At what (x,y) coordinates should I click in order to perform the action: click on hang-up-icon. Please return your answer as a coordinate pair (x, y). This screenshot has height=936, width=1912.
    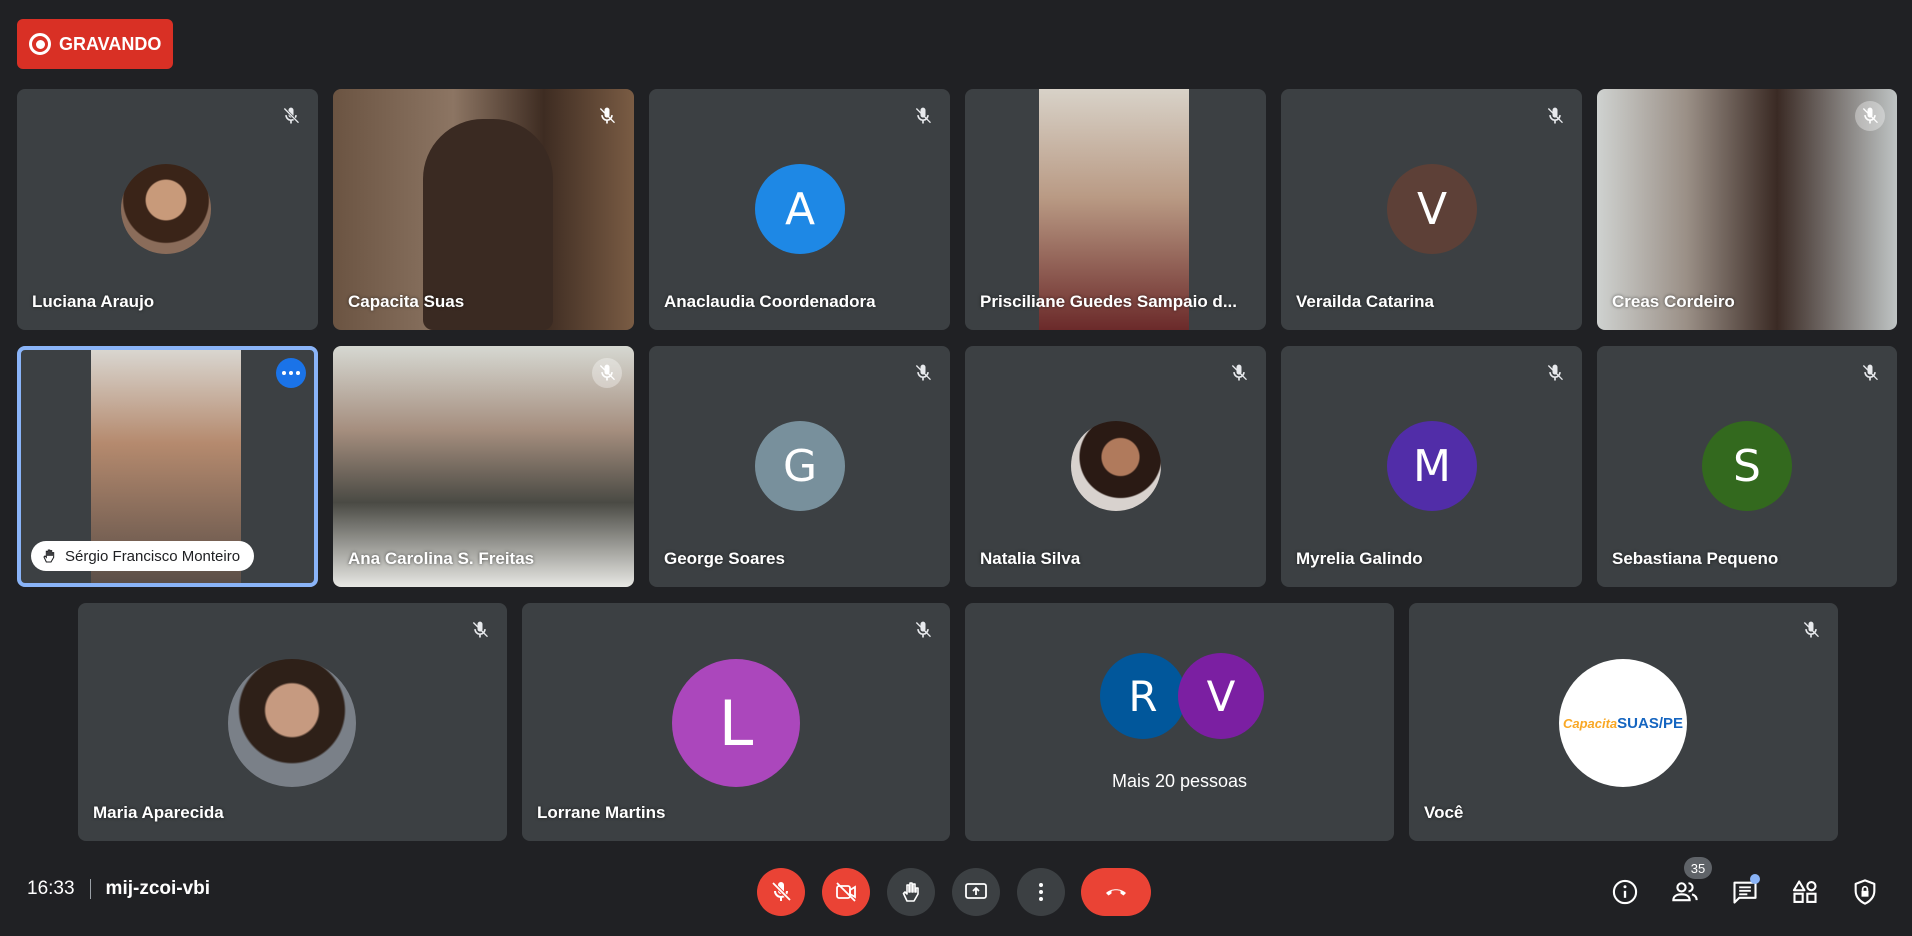
    Looking at the image, I should click on (1116, 892).